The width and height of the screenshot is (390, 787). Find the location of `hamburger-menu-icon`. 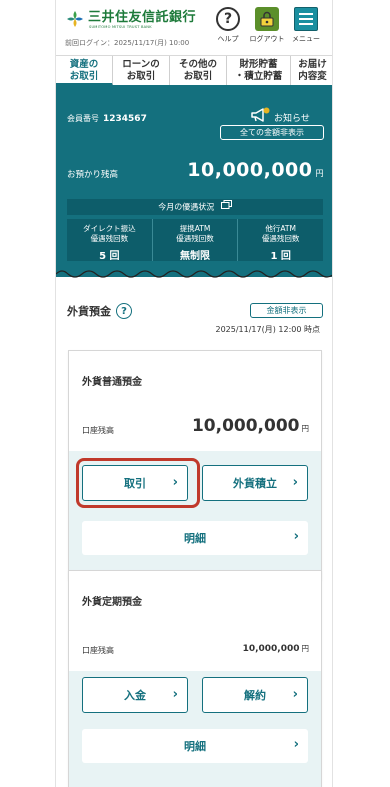

hamburger-menu-icon is located at coordinates (306, 19).